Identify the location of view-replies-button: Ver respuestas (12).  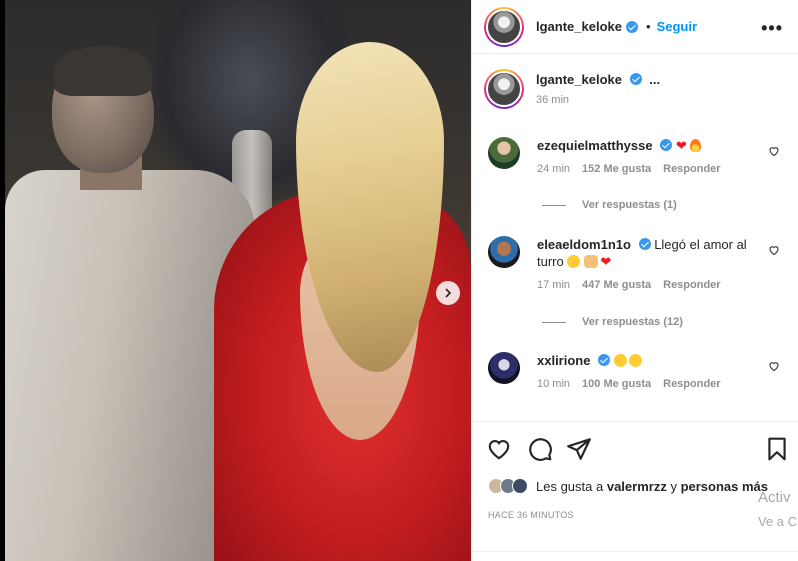
(612, 322).